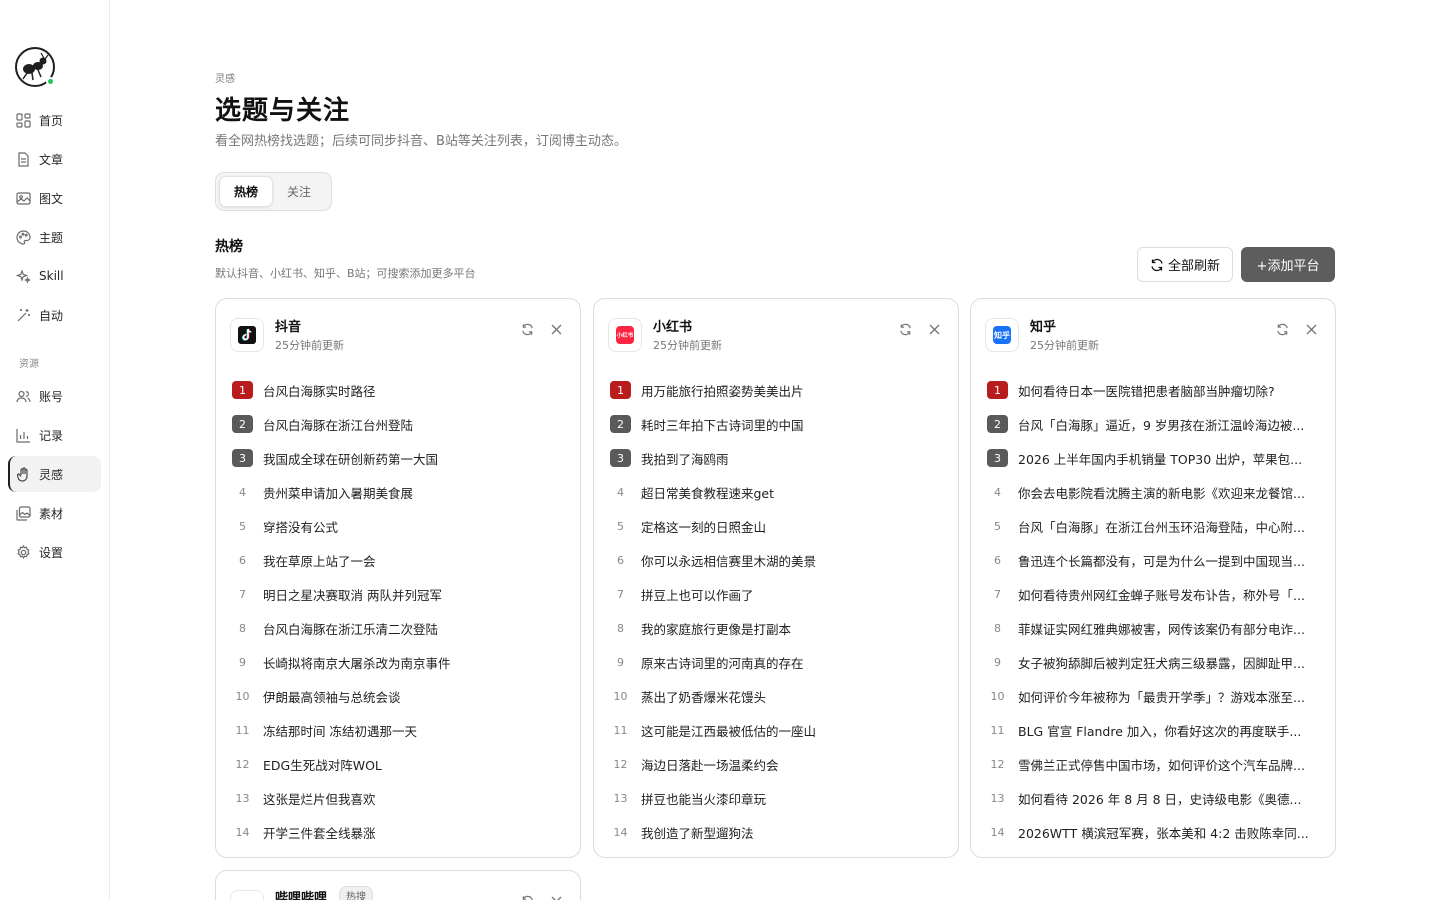 Image resolution: width=1440 pixels, height=900 pixels. What do you see at coordinates (54, 315) in the screenshot?
I see `nav-auto: 自动` at bounding box center [54, 315].